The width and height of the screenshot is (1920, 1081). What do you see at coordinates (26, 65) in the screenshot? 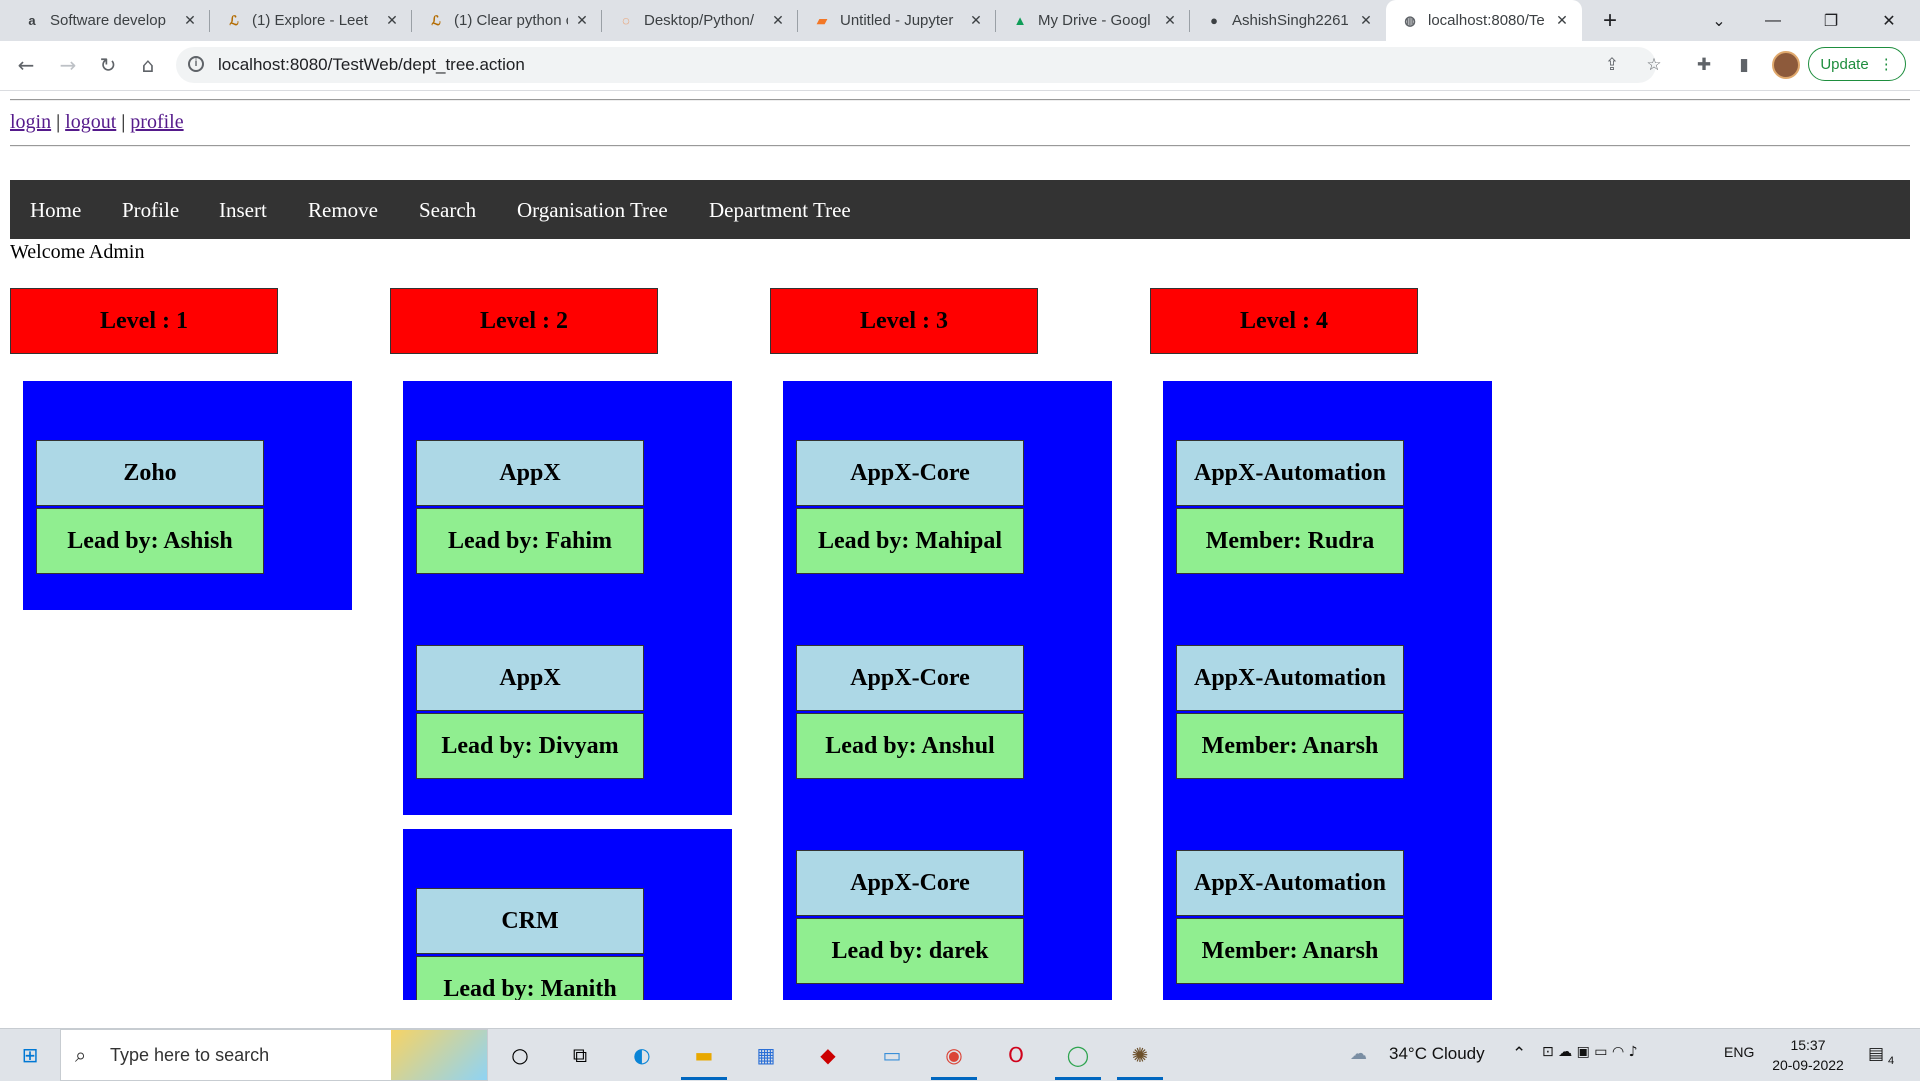
I see `back-arrow-icon: ←` at bounding box center [26, 65].